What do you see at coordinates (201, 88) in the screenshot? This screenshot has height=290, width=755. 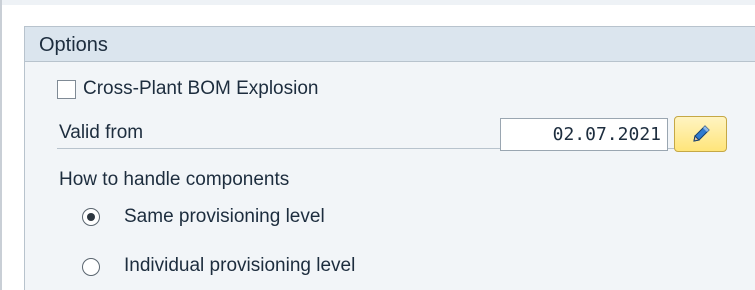 I see `cross-plant-bom-label: Cross-Plant BOM Explosion` at bounding box center [201, 88].